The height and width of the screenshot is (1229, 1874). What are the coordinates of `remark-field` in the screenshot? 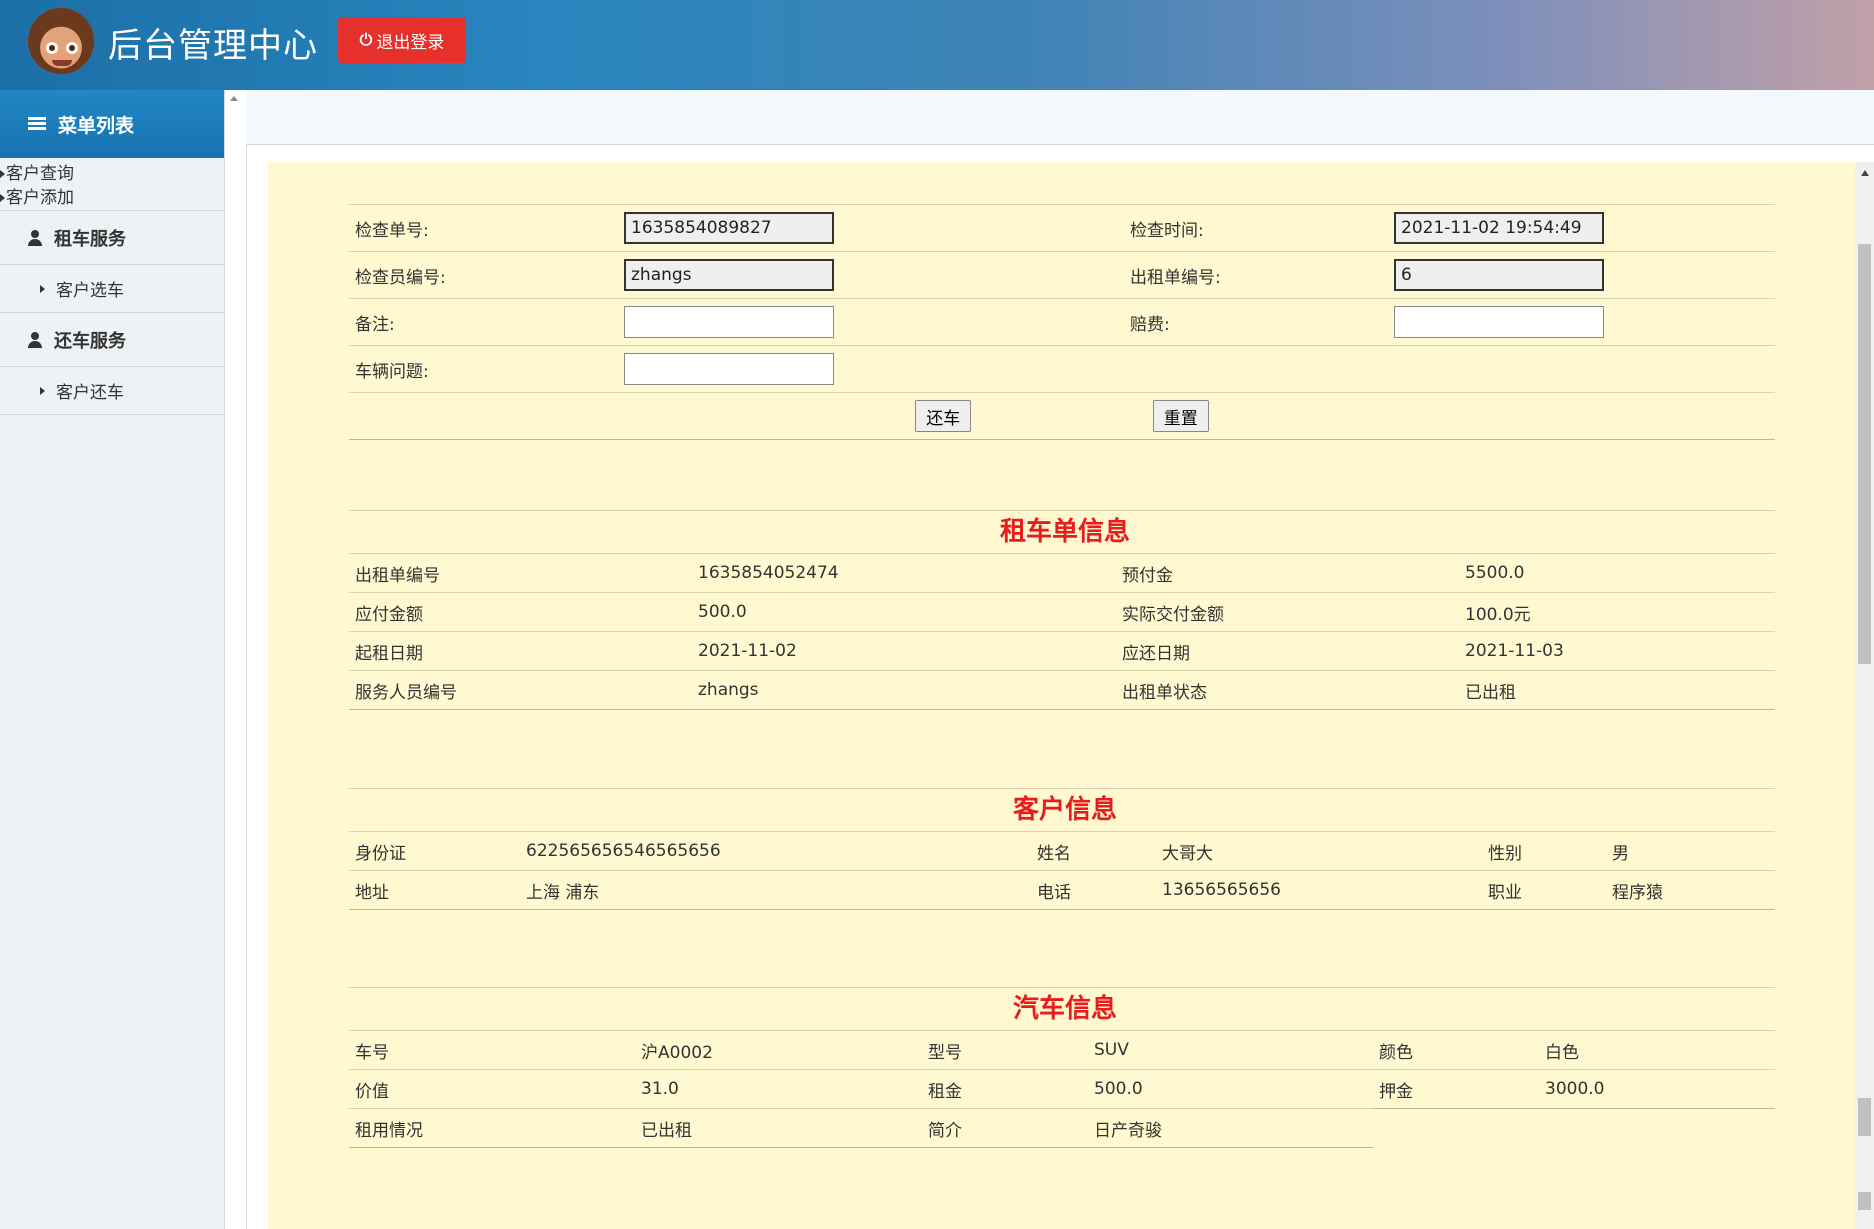 It's located at (729, 322).